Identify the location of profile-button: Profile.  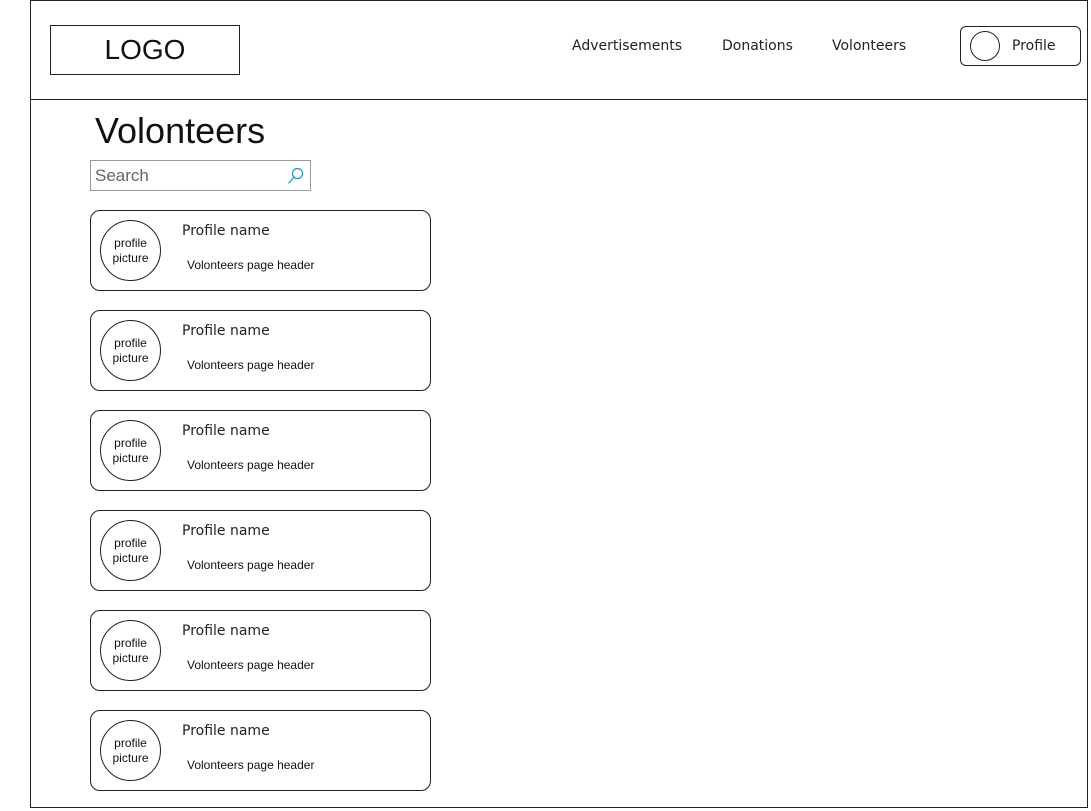
(1020, 46).